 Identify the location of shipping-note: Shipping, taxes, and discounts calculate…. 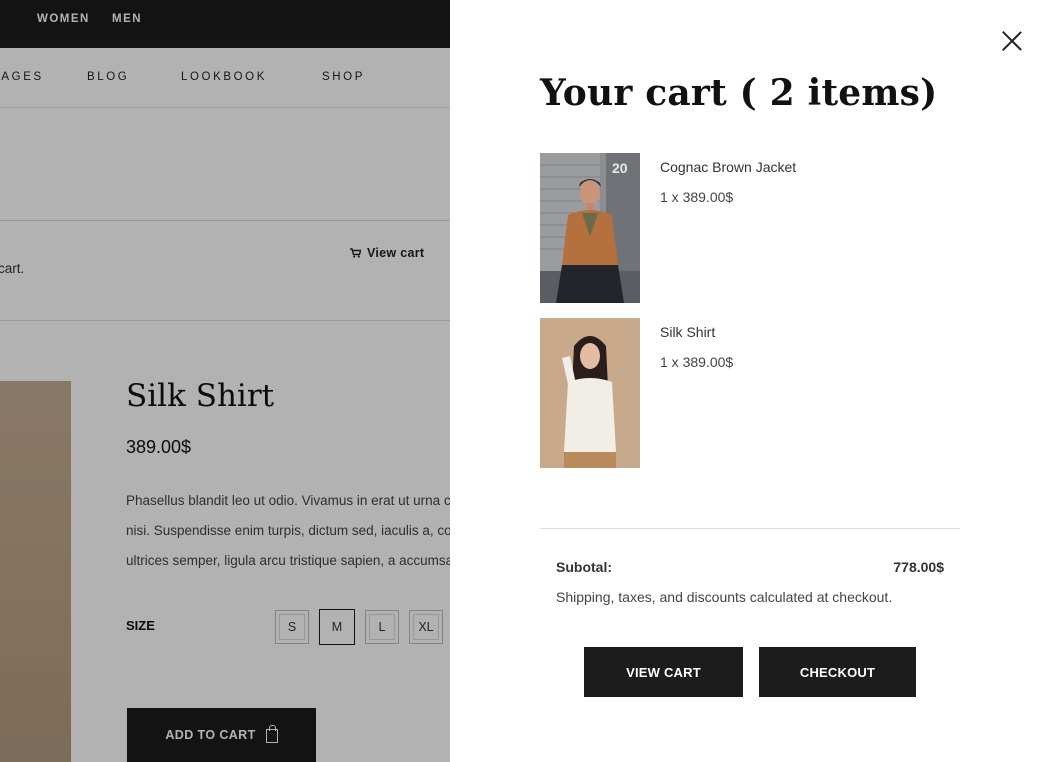
(724, 597).